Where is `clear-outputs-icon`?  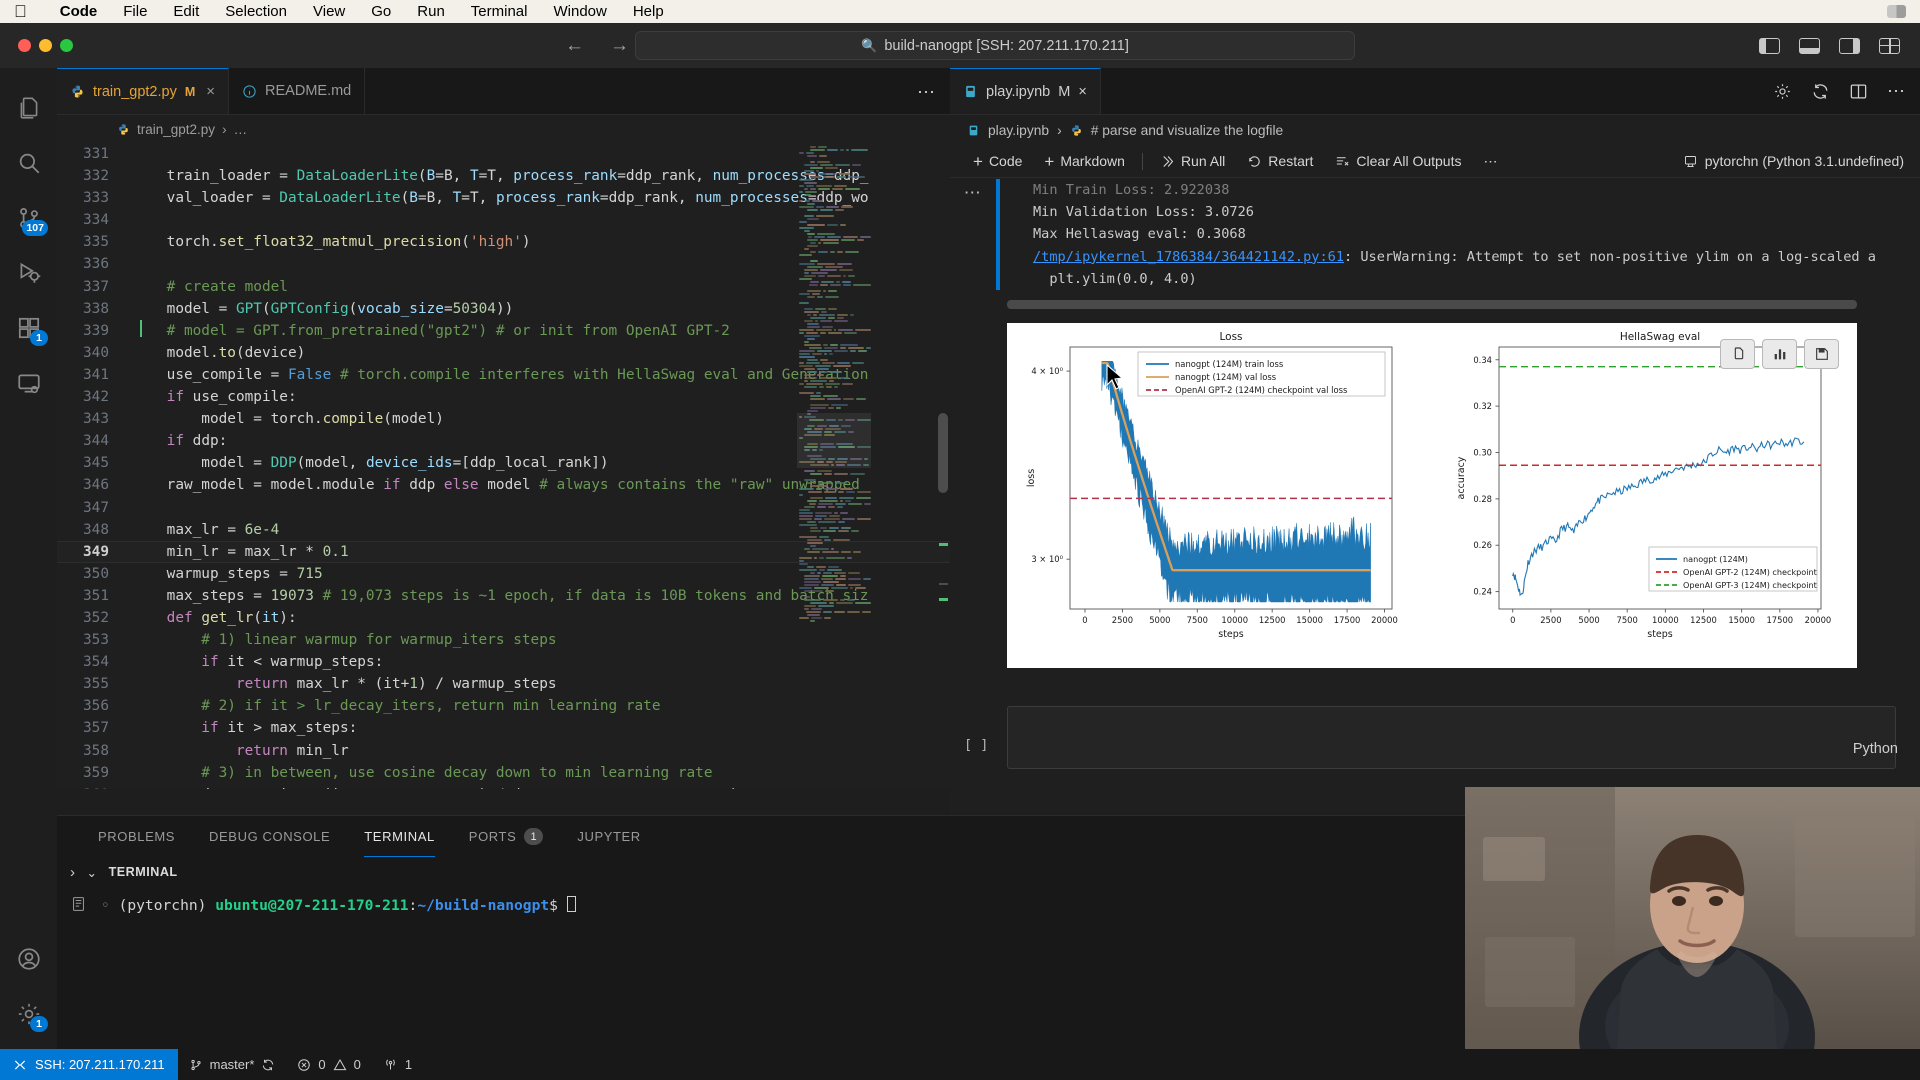
clear-outputs-icon is located at coordinates (1343, 161).